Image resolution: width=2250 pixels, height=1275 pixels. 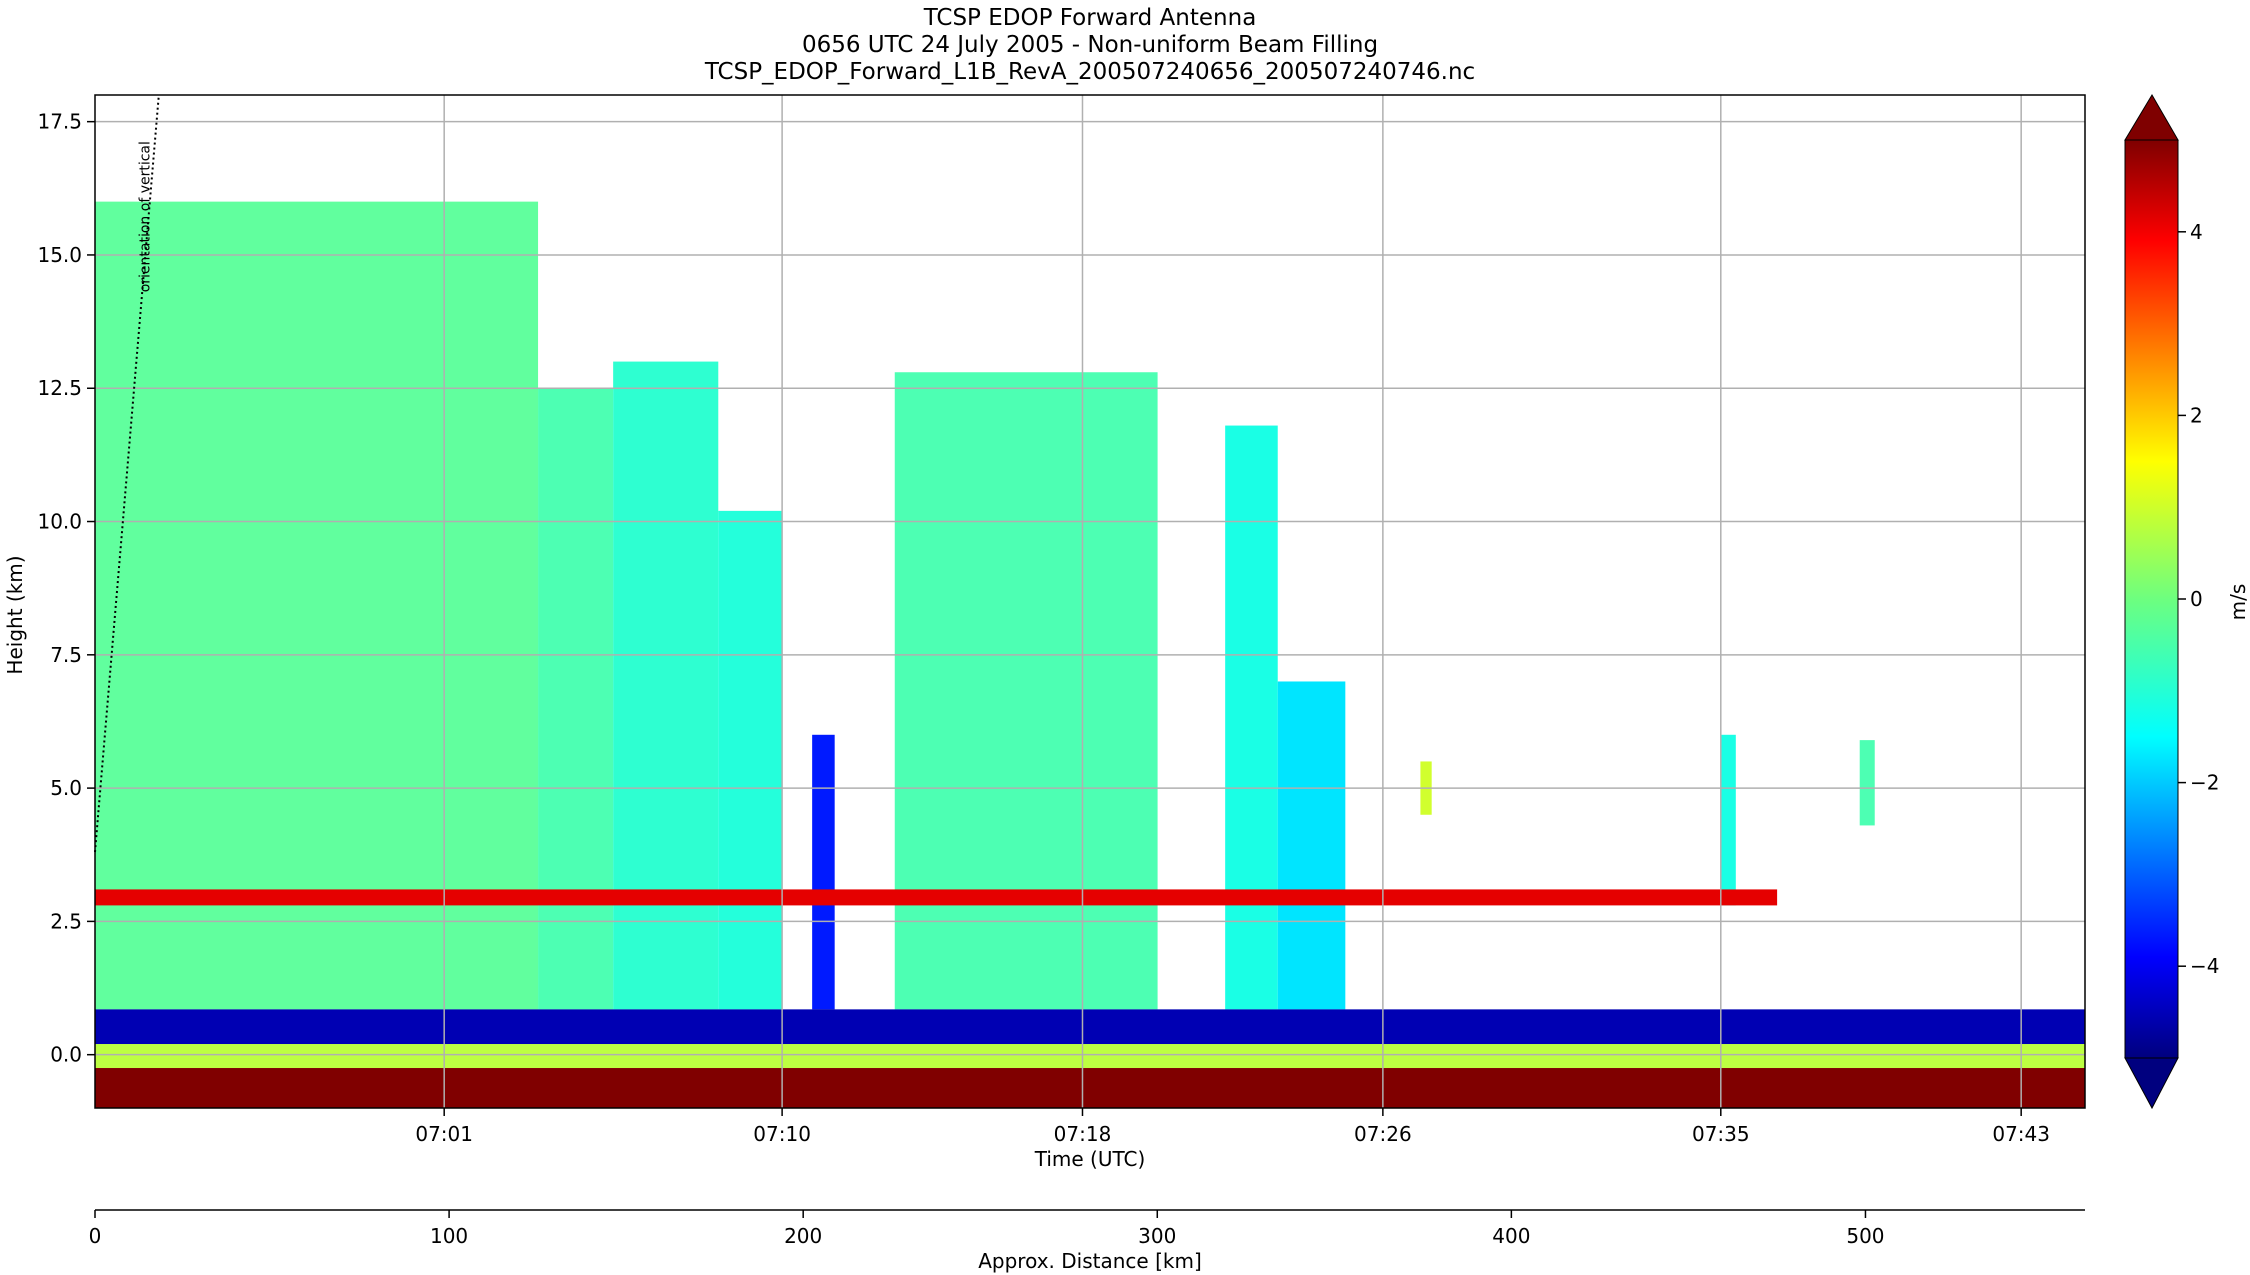 What do you see at coordinates (449, 1236) in the screenshot?
I see `distance-tick-label: 100` at bounding box center [449, 1236].